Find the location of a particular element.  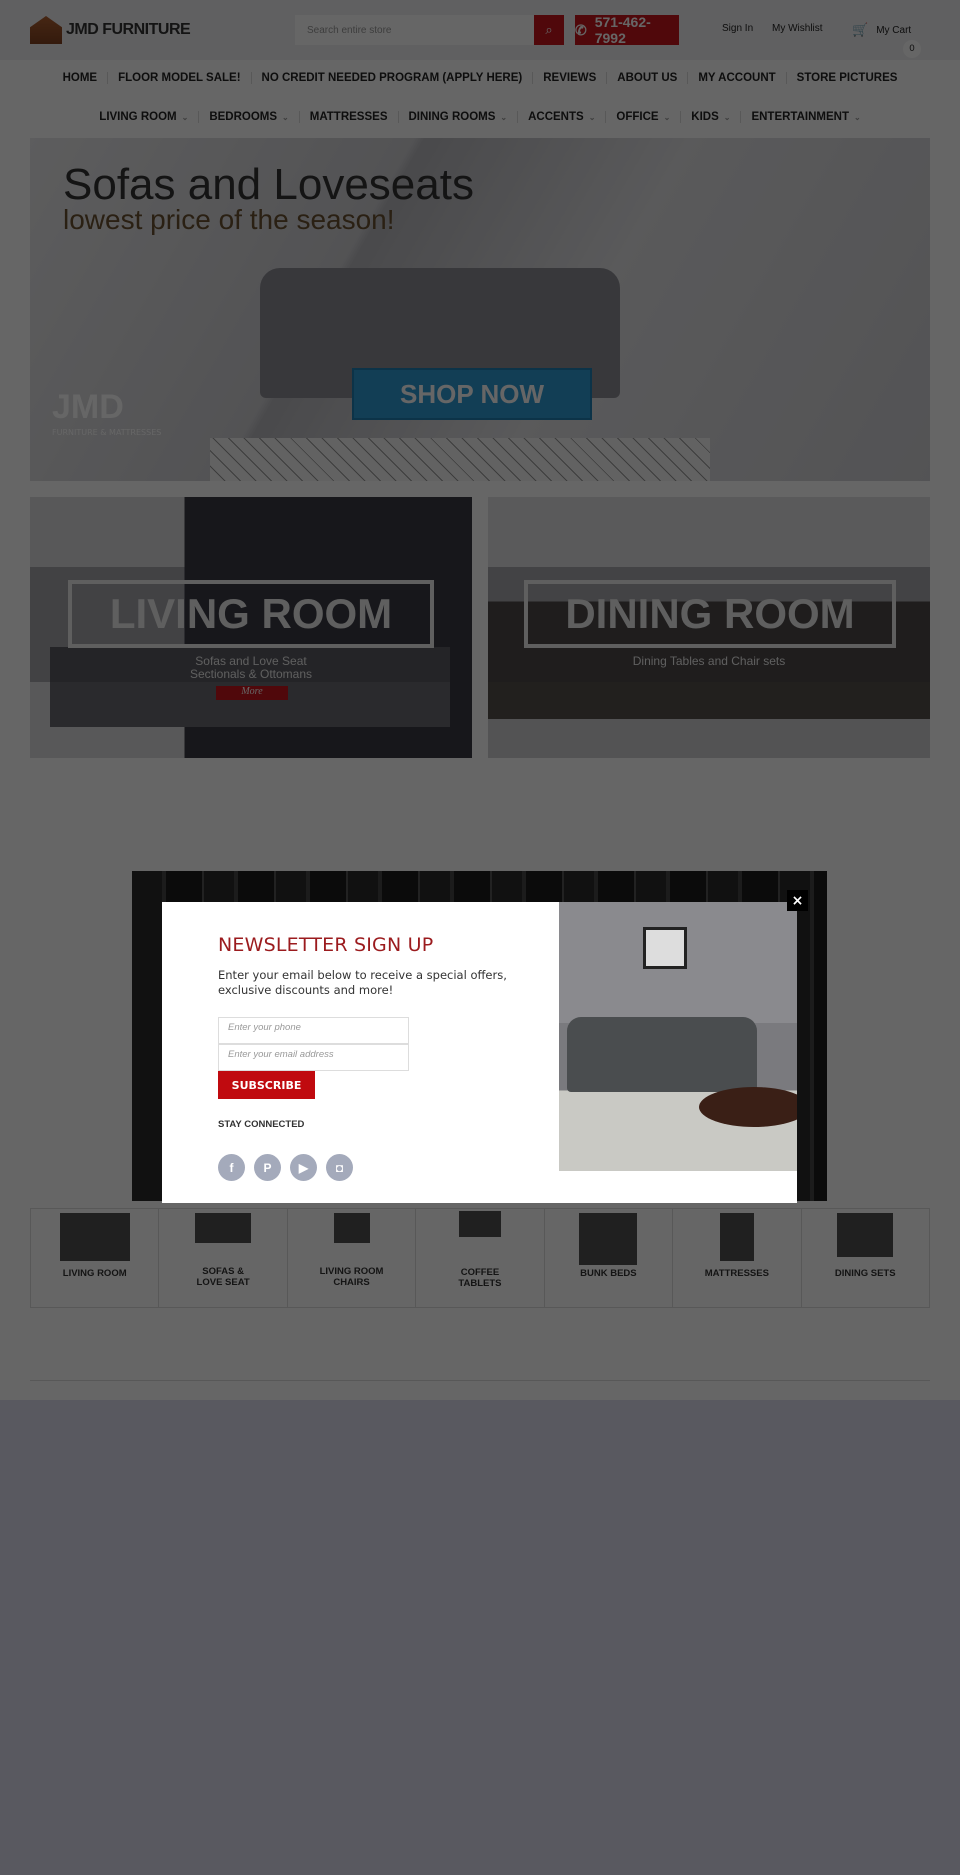

stay-connected-label: STAY CONNECTED is located at coordinates (261, 1124).